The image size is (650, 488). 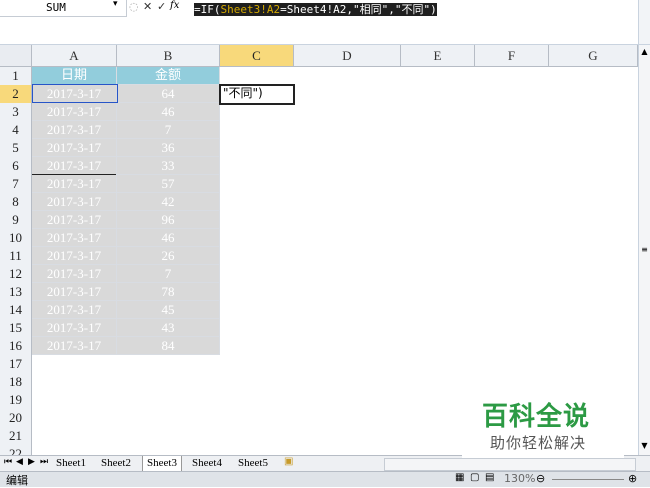 I want to click on column-header-b: B, so click(x=168, y=56).